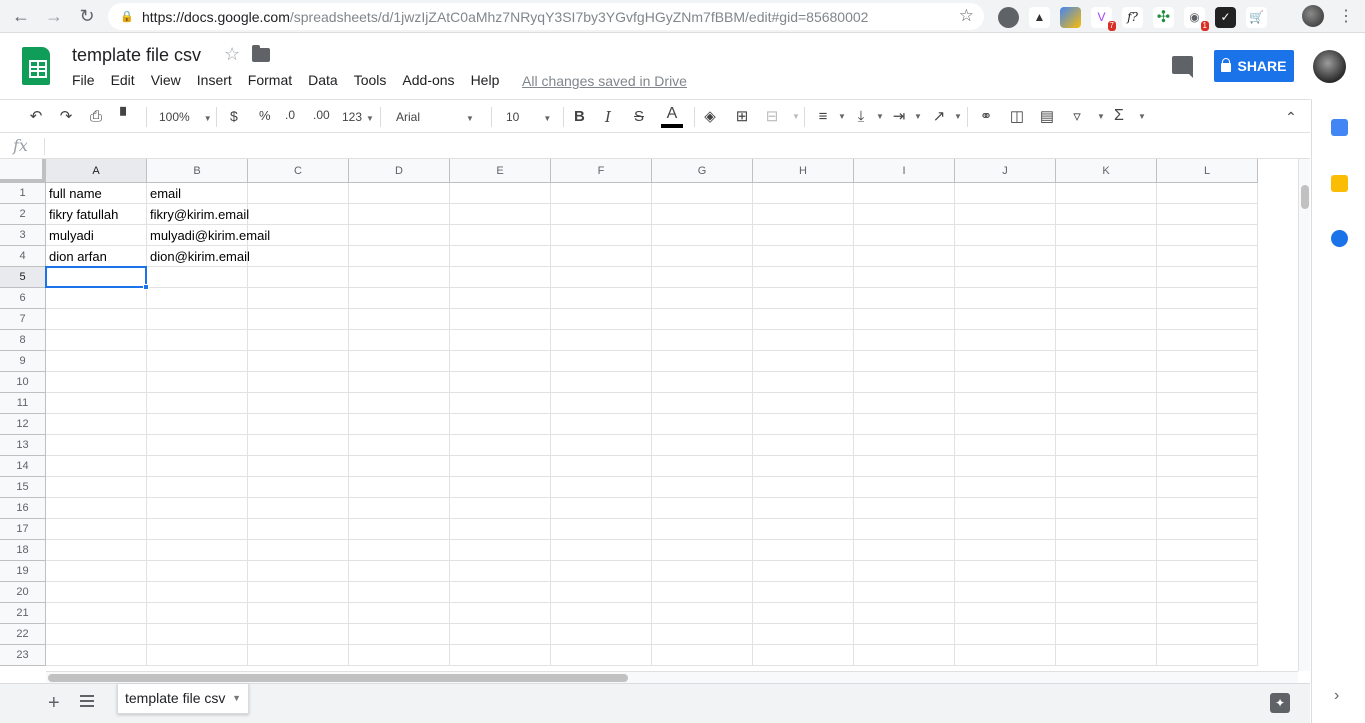  I want to click on percent-format-button: %, so click(265, 115).